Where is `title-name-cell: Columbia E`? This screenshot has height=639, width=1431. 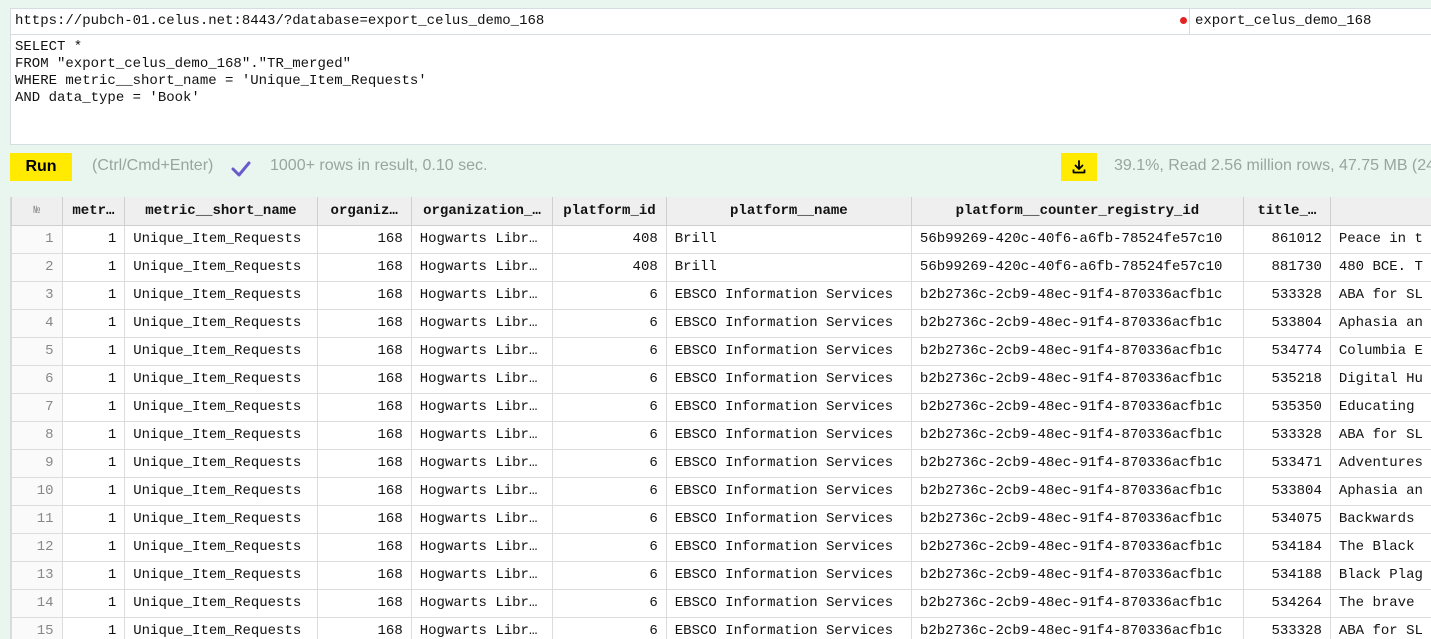
title-name-cell: Columbia E is located at coordinates (1380, 351).